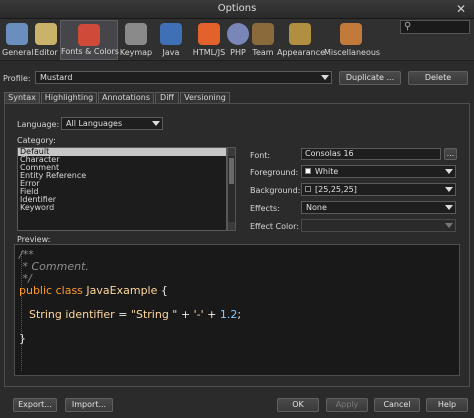 The width and height of the screenshot is (474, 418). What do you see at coordinates (408, 26) in the screenshot?
I see `search-icon: ⚲` at bounding box center [408, 26].